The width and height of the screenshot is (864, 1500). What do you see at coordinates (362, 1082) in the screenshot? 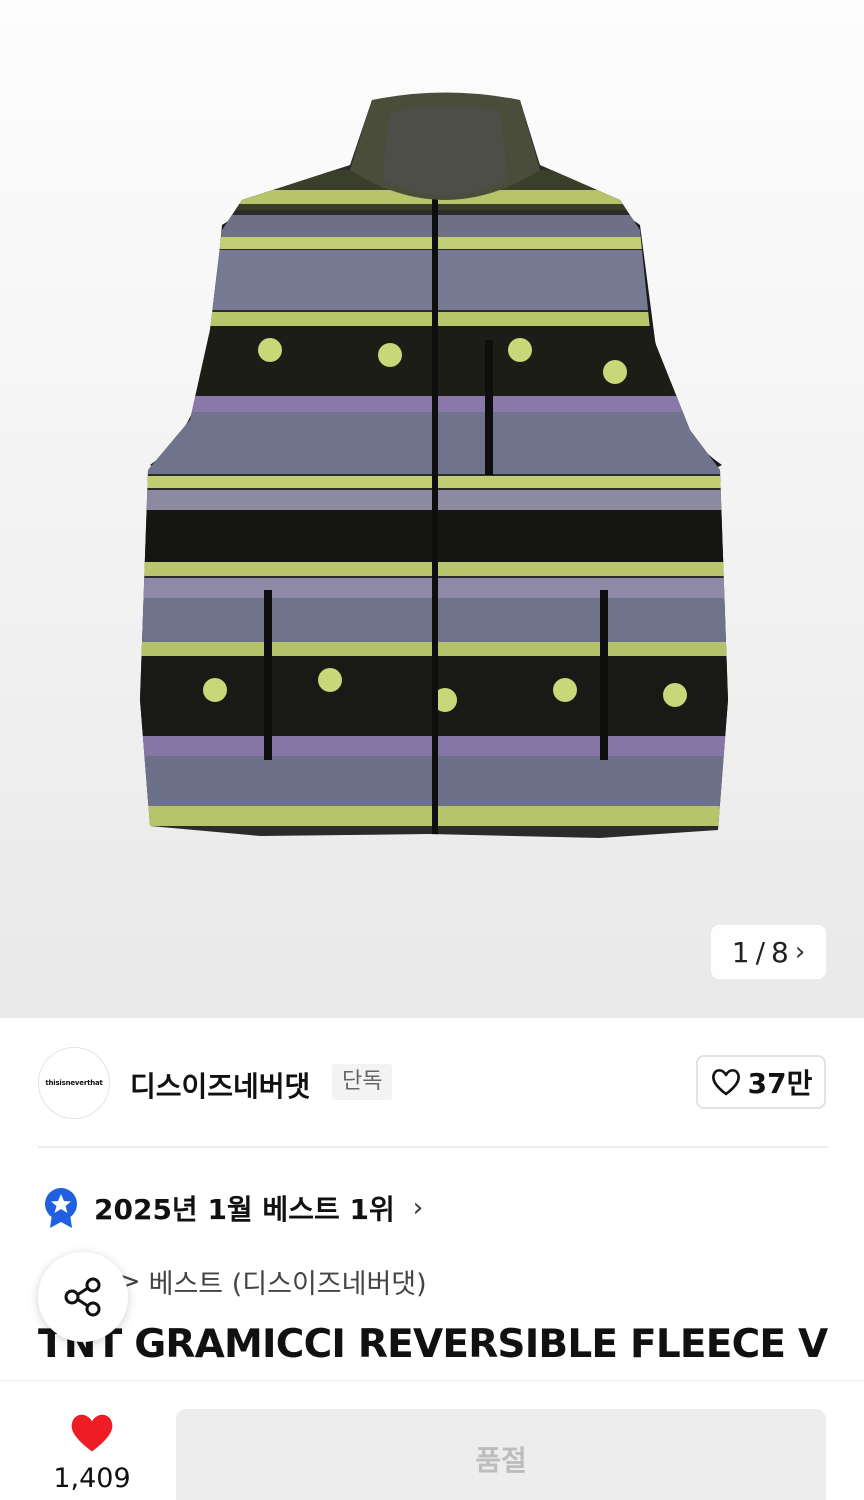
I see `exclusive-badge: 단독` at bounding box center [362, 1082].